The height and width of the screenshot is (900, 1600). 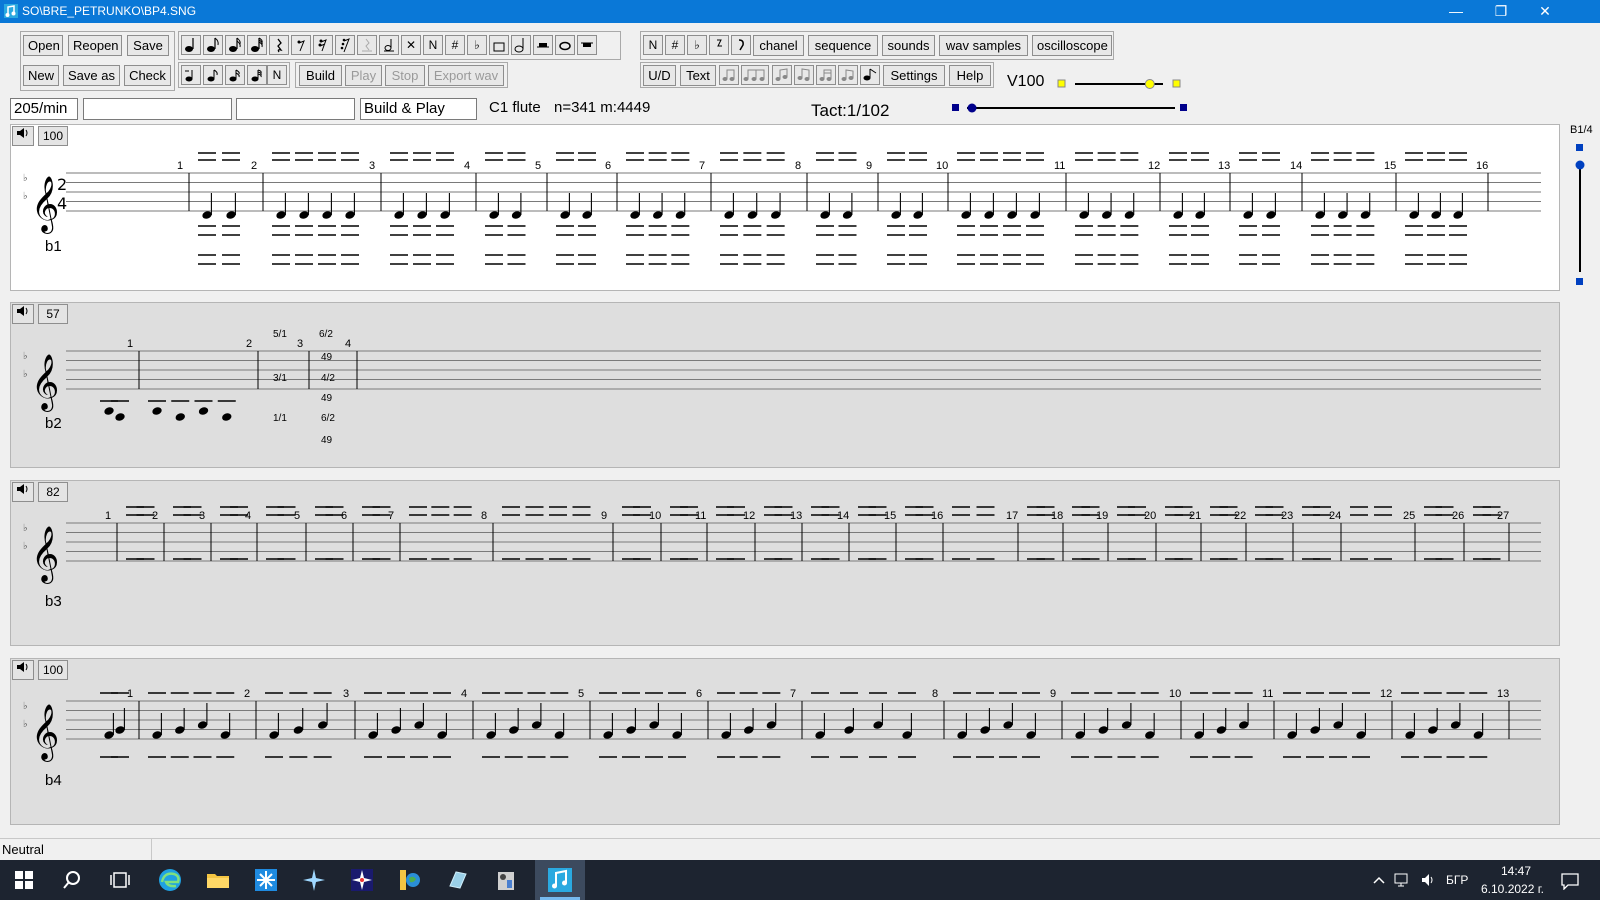 I want to click on build-button: Build, so click(x=320, y=75).